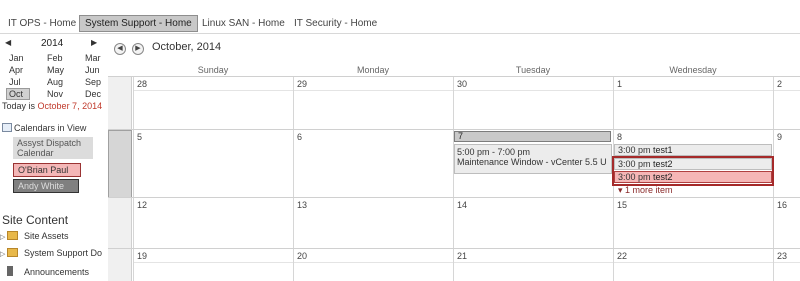 The width and height of the screenshot is (800, 281). Describe the element at coordinates (95, 94) in the screenshot. I see `month-dec: Dec` at that location.